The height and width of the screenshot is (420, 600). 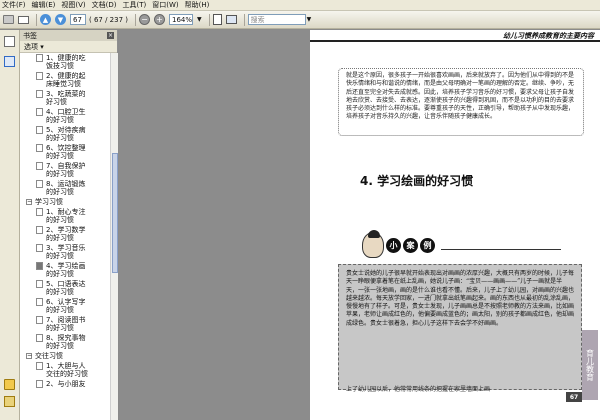 I want to click on bookmark-label: 2、健康的起 床睡觉习惯, so click(x=66, y=80).